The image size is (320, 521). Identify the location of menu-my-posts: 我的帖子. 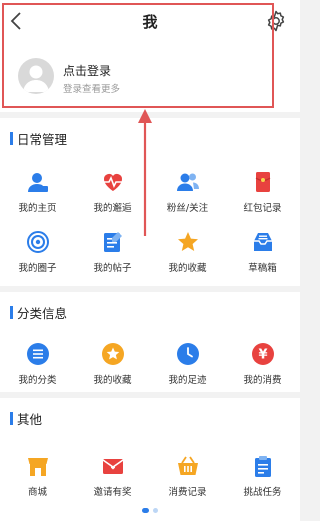
(112, 252).